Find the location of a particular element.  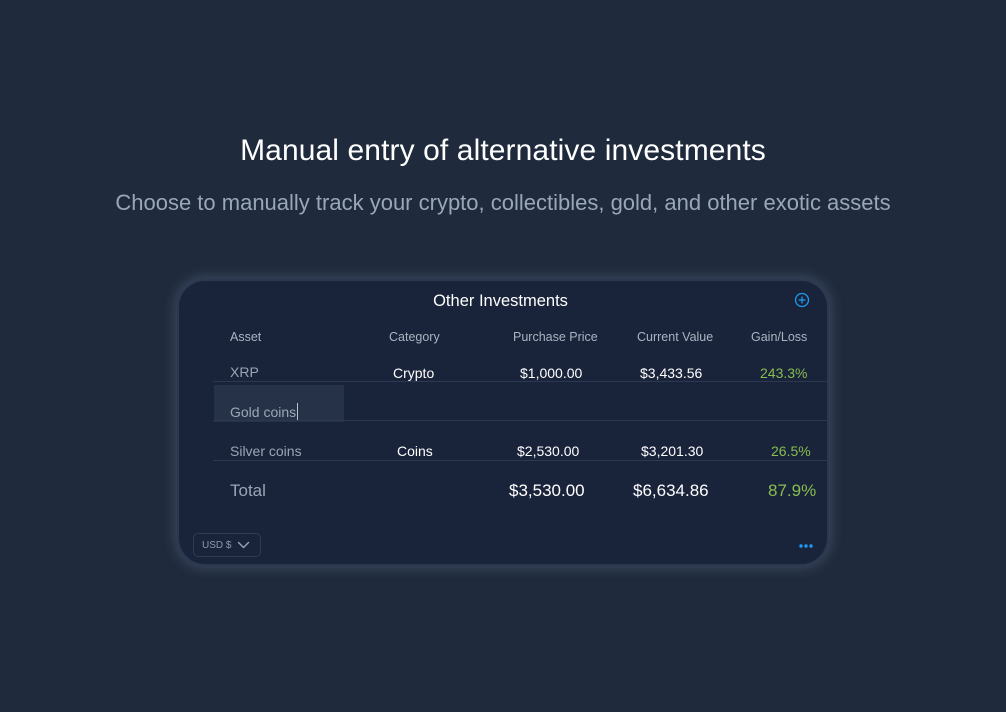

asset-name: XRP is located at coordinates (244, 372).